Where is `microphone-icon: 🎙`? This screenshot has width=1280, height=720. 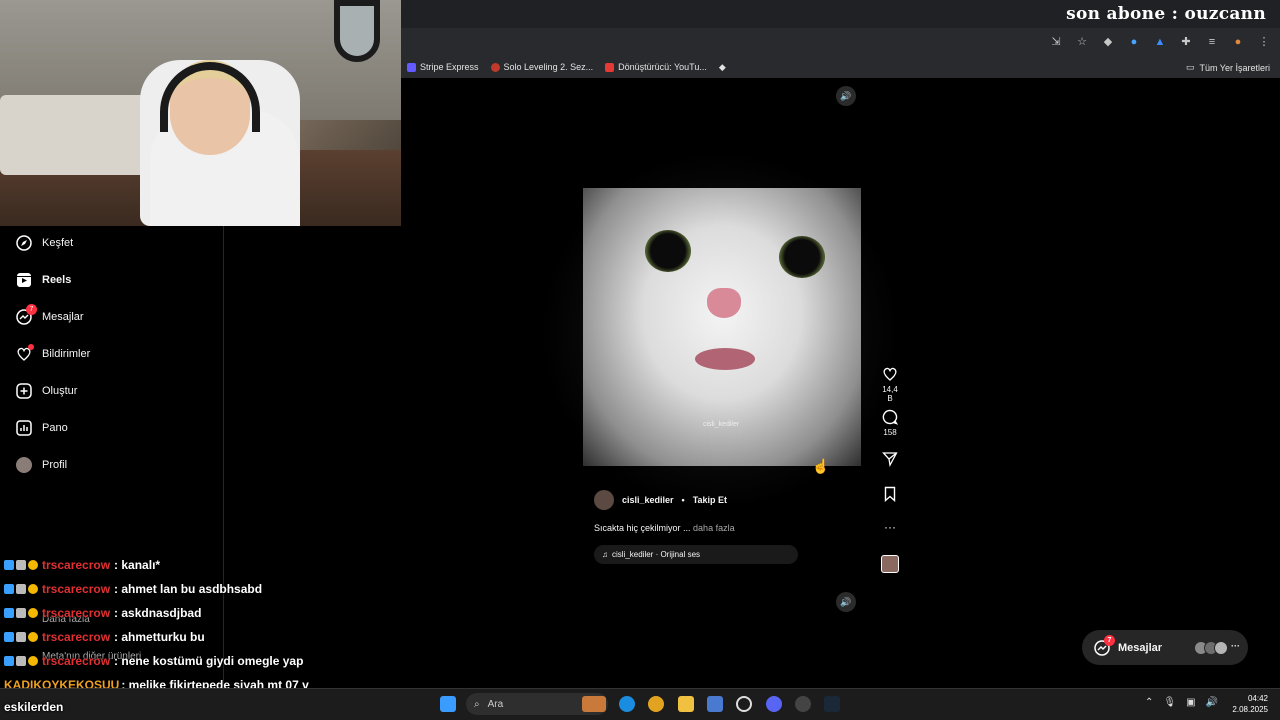 microphone-icon: 🎙 is located at coordinates (1169, 702).